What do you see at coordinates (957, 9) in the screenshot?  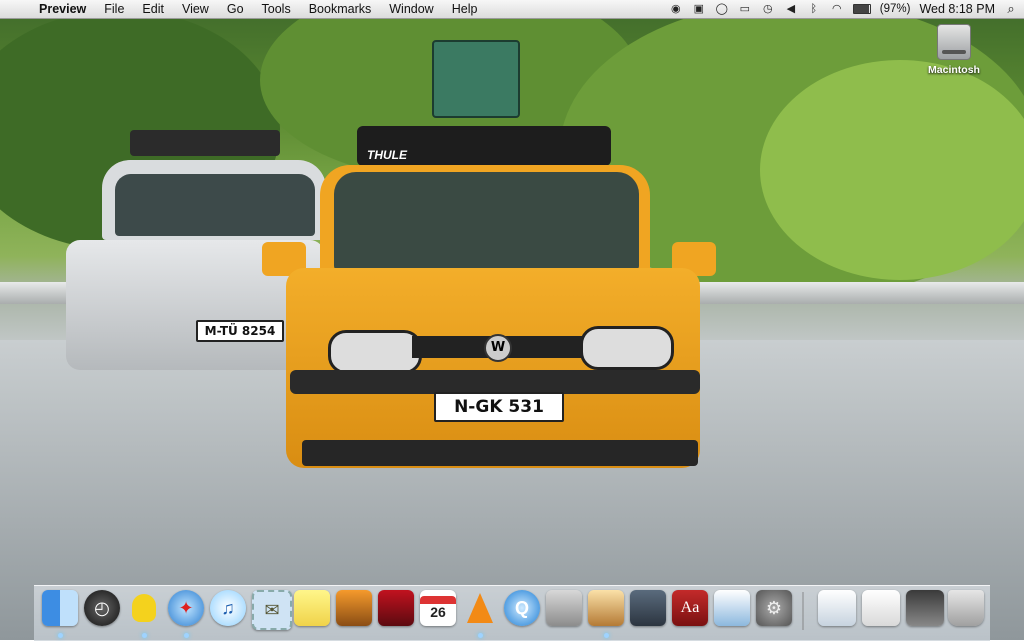 I see `menu-clock: Wed 8:18 PM` at bounding box center [957, 9].